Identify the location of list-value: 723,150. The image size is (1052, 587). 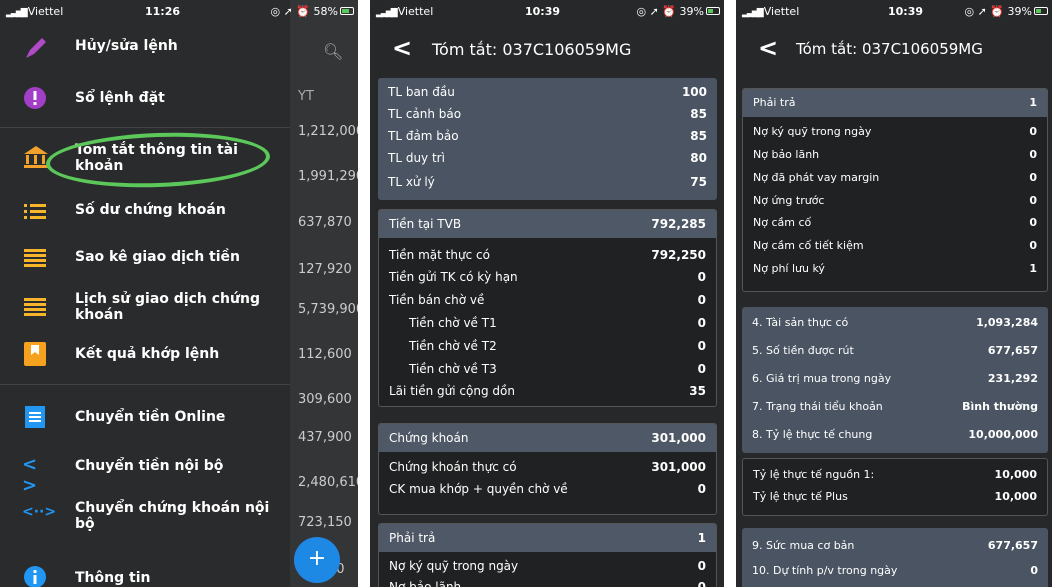
(325, 522).